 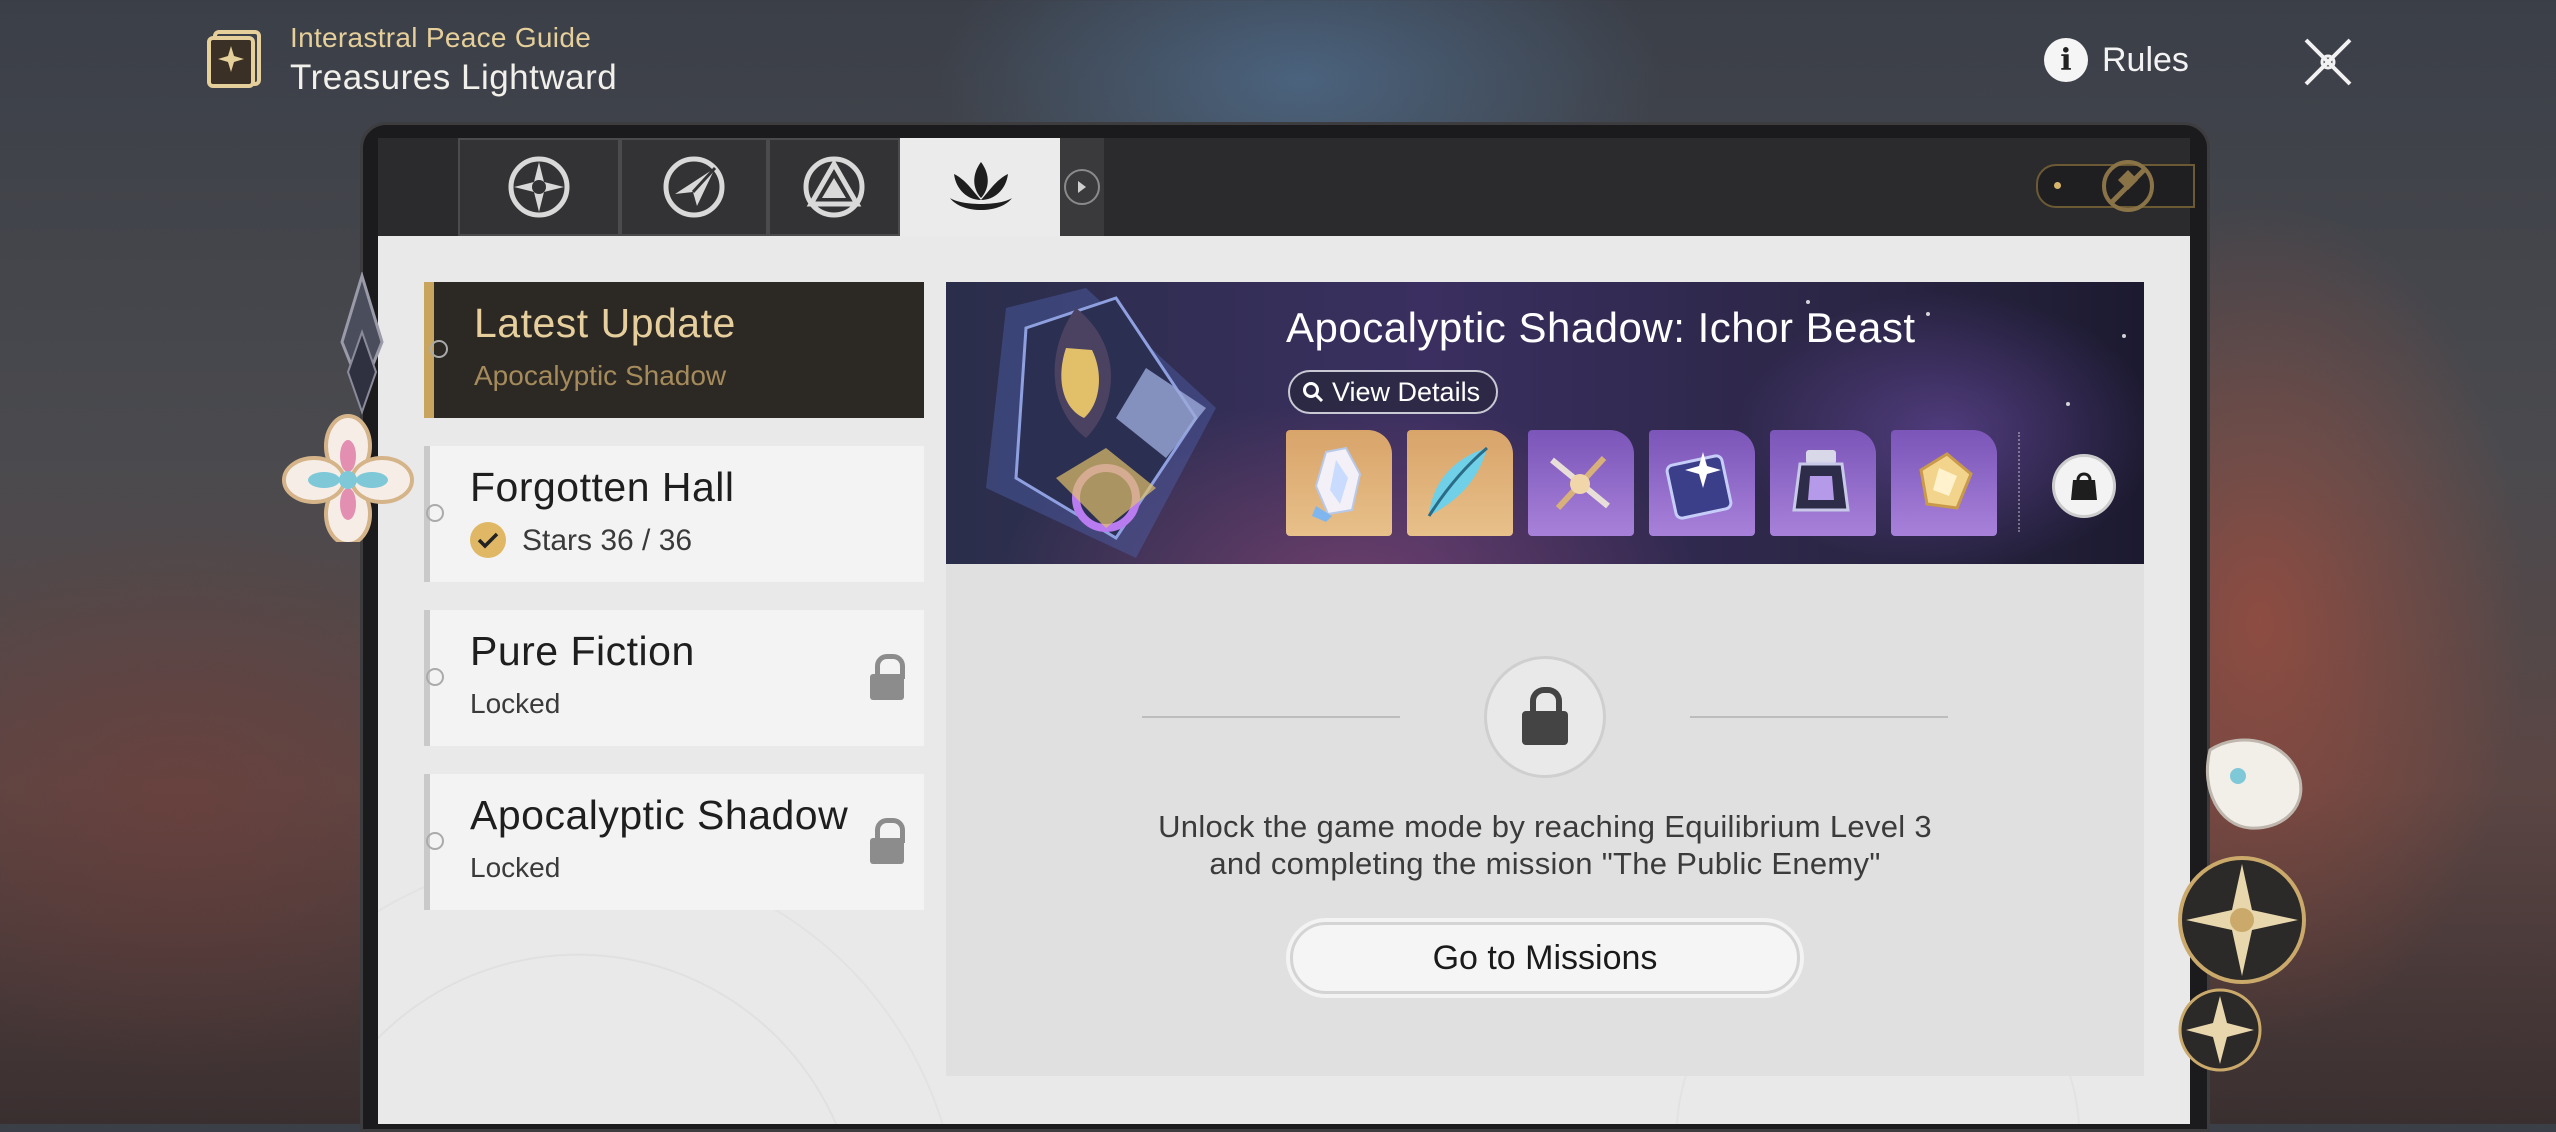 What do you see at coordinates (2245, 910) in the screenshot?
I see `flower-ornament-decoration` at bounding box center [2245, 910].